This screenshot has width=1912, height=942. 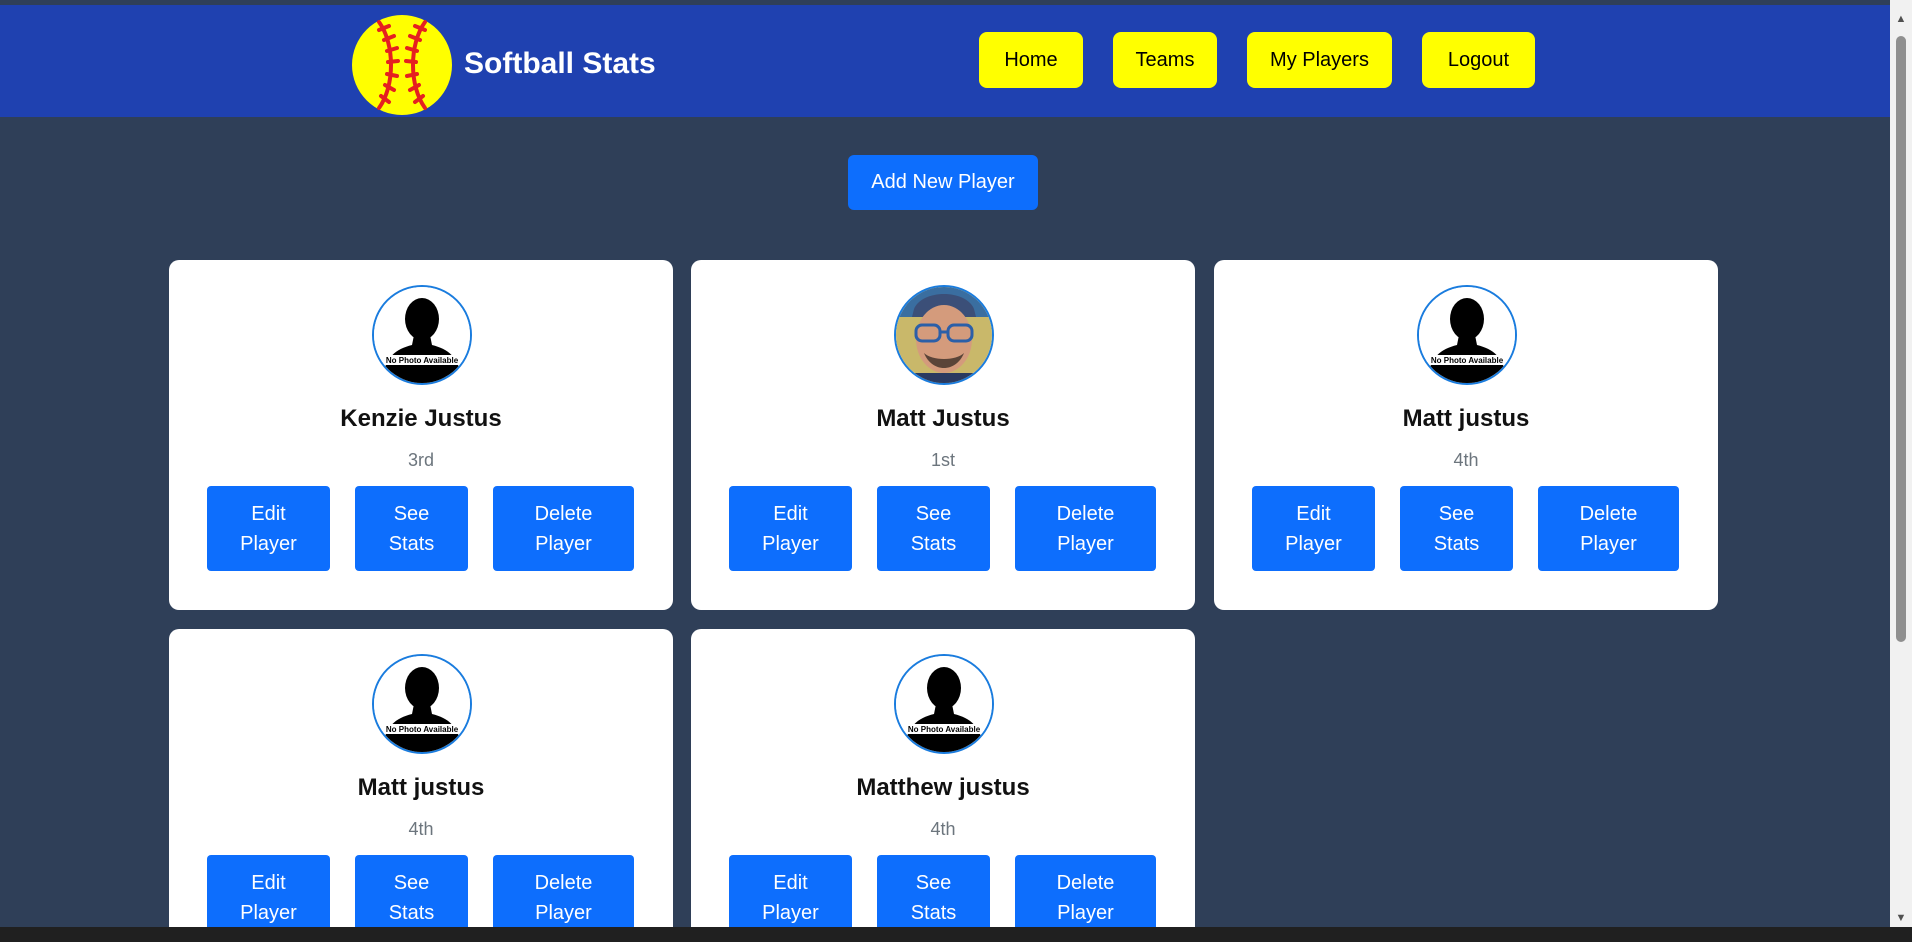 I want to click on nav-logout-button: Logout, so click(x=1478, y=60).